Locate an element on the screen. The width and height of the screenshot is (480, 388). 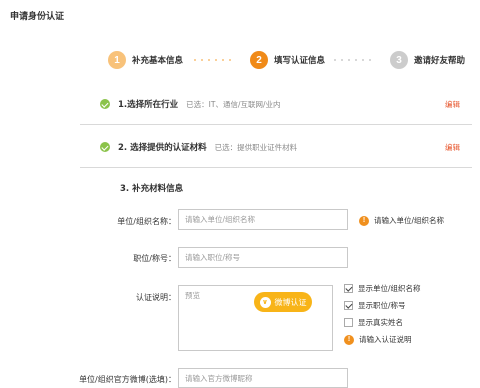
option-show-org: 显示单位/组织名称 is located at coordinates (382, 288).